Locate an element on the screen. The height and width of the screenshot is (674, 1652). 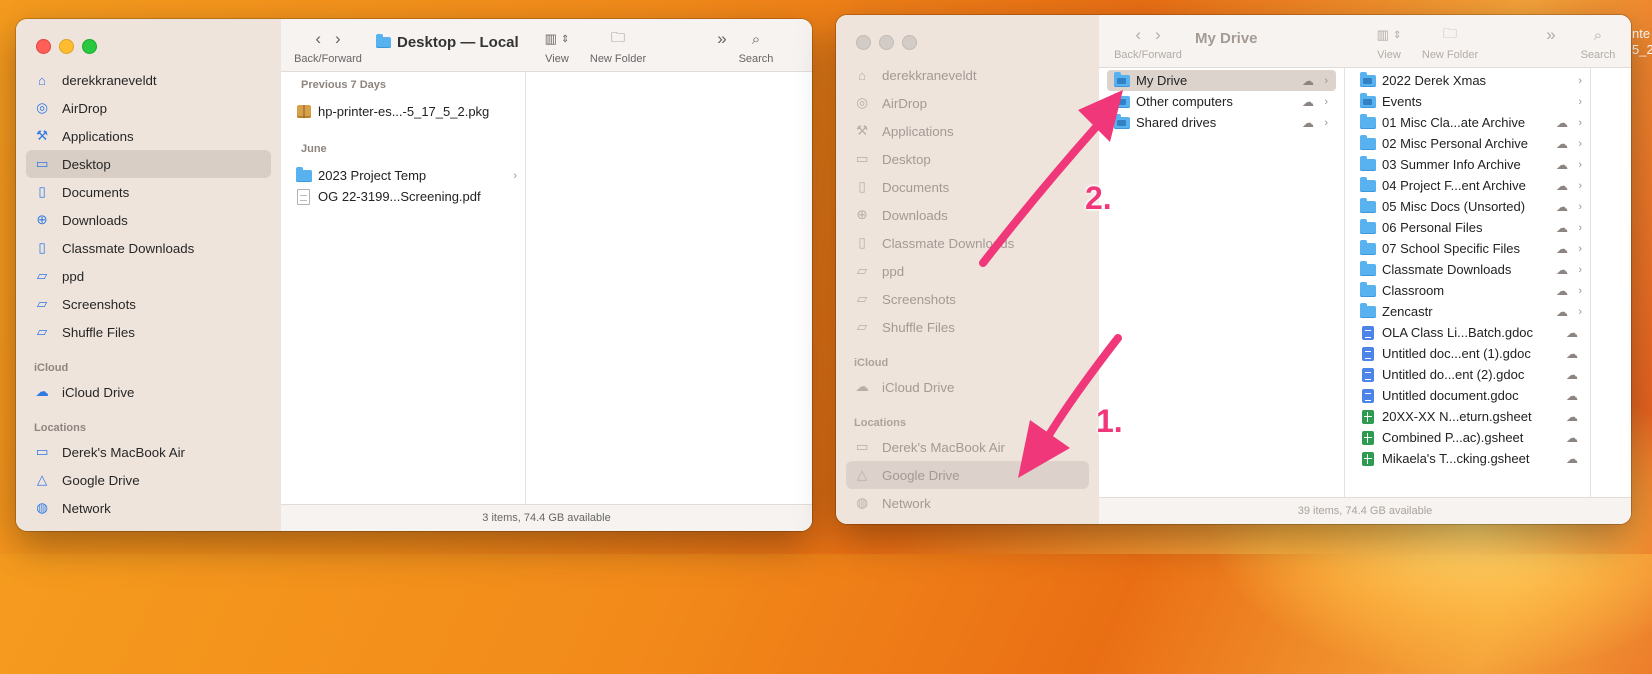
file-row: Shared drives ☁ › is located at coordinates (1221, 122).